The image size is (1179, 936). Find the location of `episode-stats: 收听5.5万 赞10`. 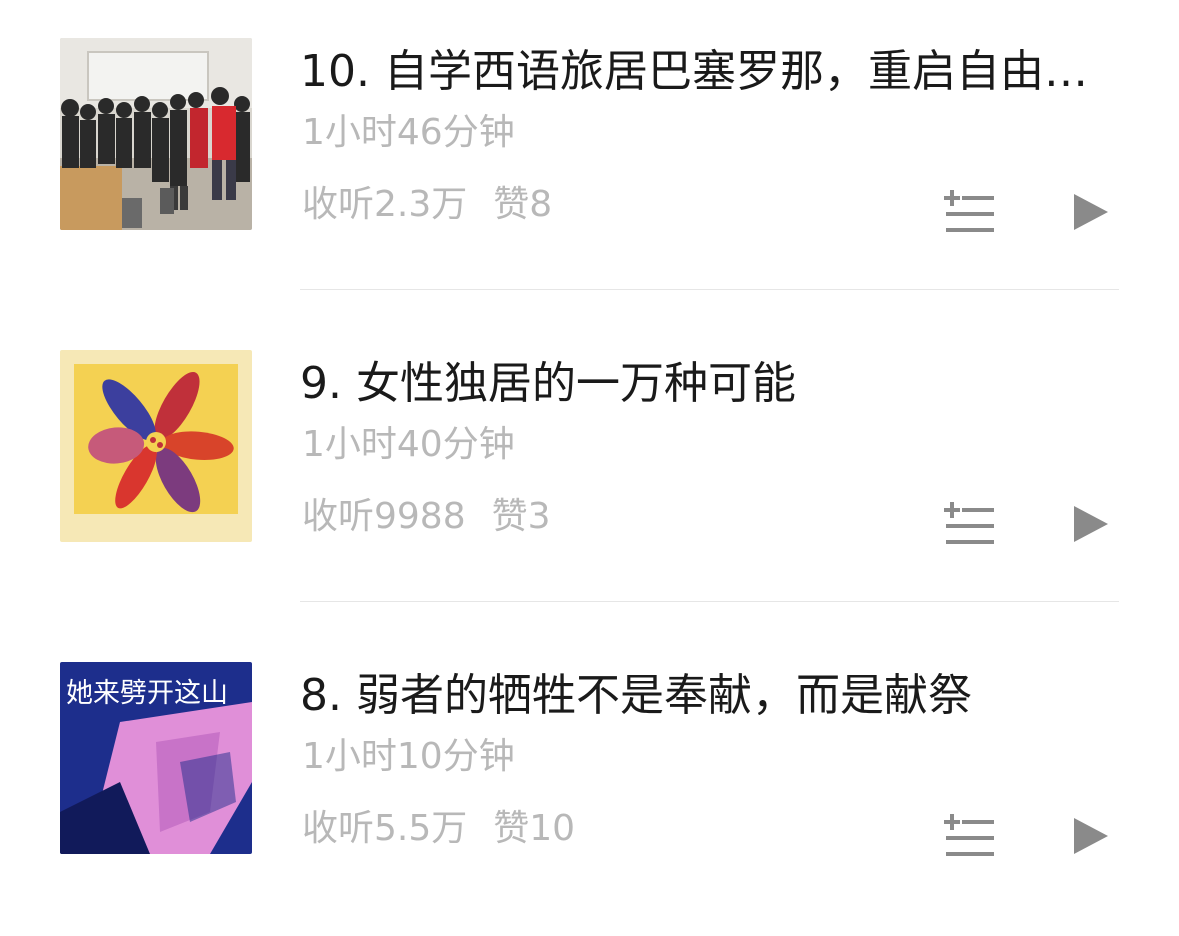

episode-stats: 收听5.5万 赞10 is located at coordinates (438, 829).